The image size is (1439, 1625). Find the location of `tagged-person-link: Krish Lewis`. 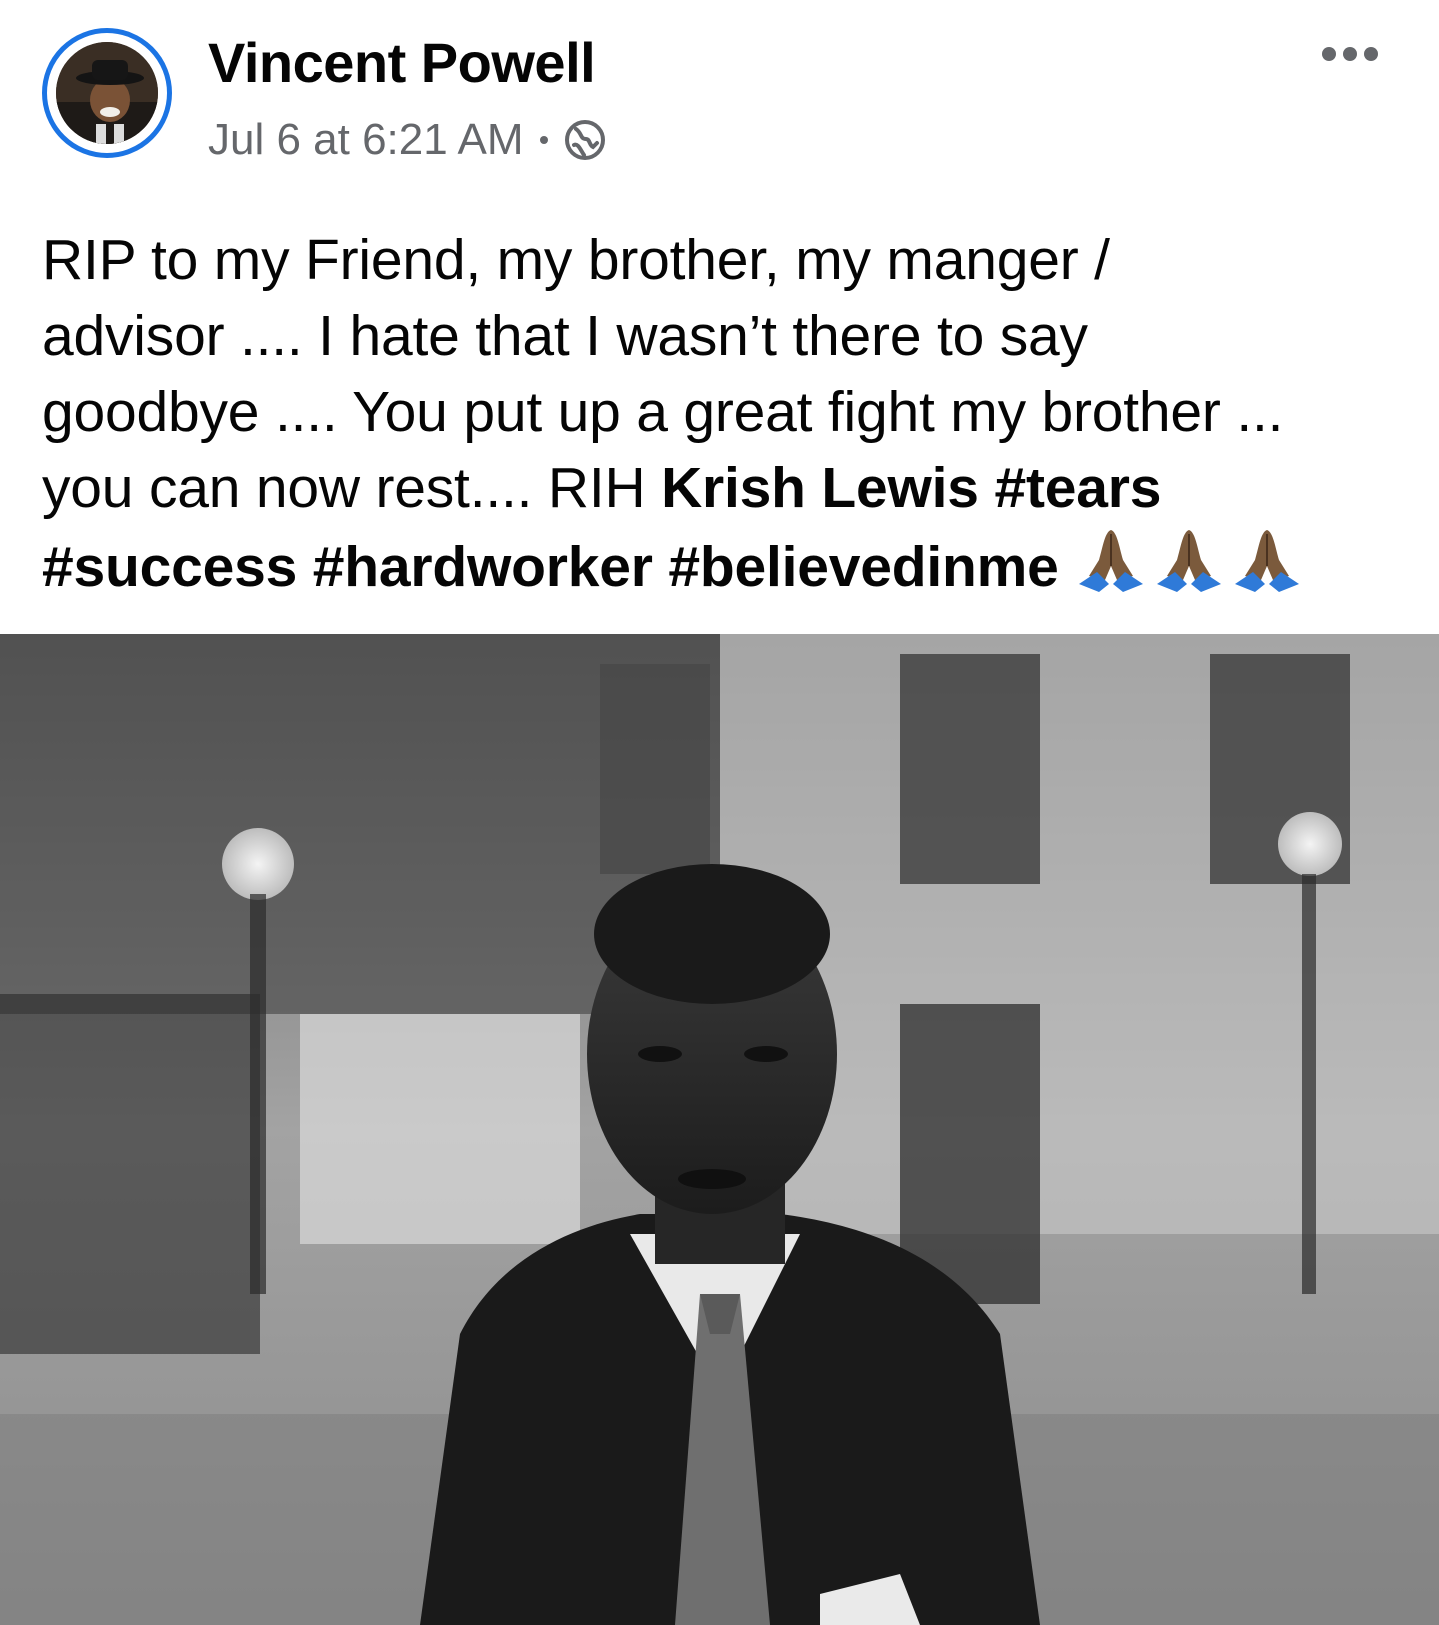

tagged-person-link: Krish Lewis is located at coordinates (820, 488).